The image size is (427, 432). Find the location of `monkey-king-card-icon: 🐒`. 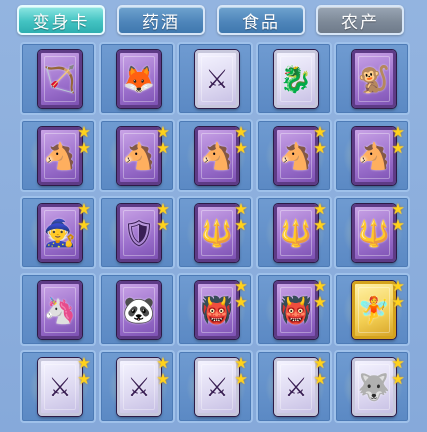

monkey-king-card-icon: 🐒 is located at coordinates (374, 79).